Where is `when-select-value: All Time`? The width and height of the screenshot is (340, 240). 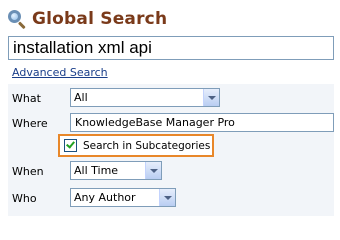
when-select-value: All Time is located at coordinates (96, 170).